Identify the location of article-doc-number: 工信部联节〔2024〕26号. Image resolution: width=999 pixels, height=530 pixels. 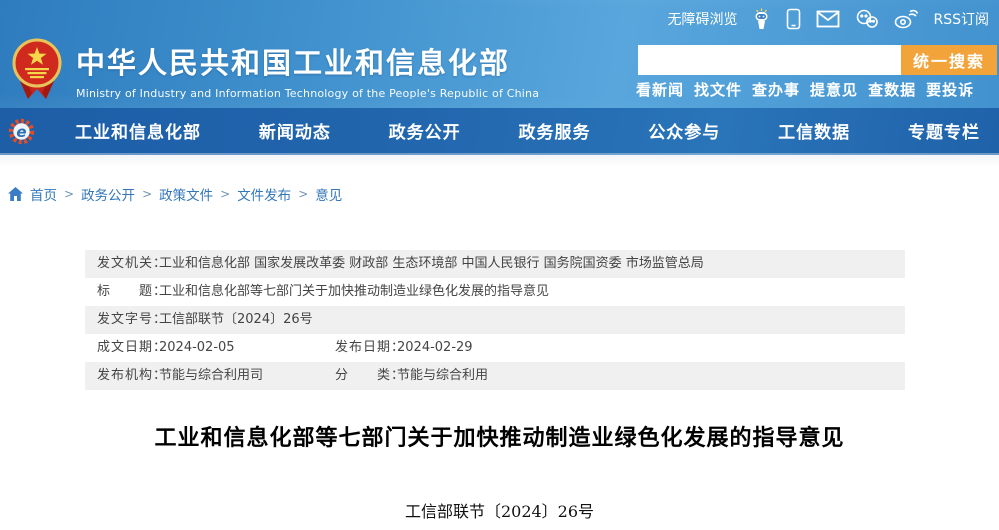
(499, 511).